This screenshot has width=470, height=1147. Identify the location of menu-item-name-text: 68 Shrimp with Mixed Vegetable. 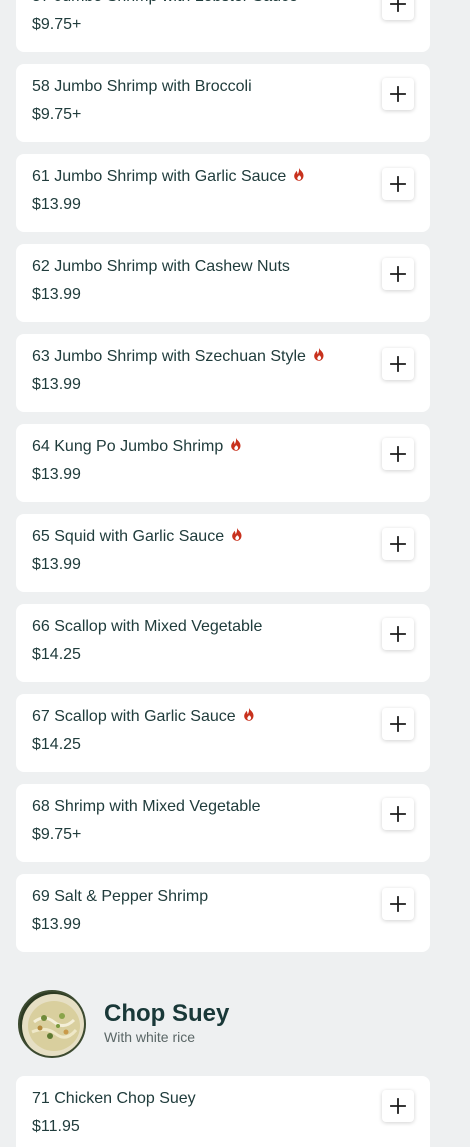
(146, 806).